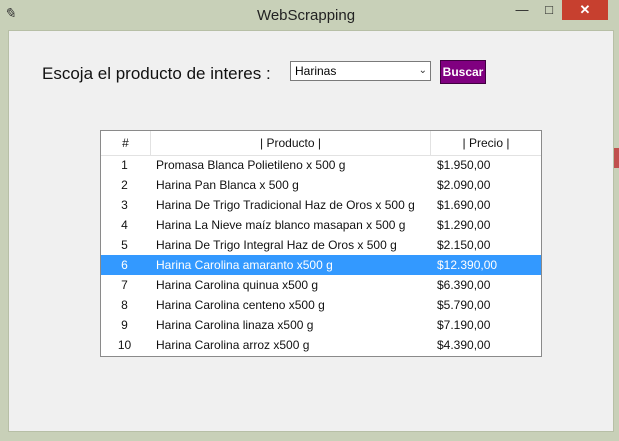 The image size is (619, 441). Describe the element at coordinates (464, 185) in the screenshot. I see `row-price: $2.090,00` at that location.